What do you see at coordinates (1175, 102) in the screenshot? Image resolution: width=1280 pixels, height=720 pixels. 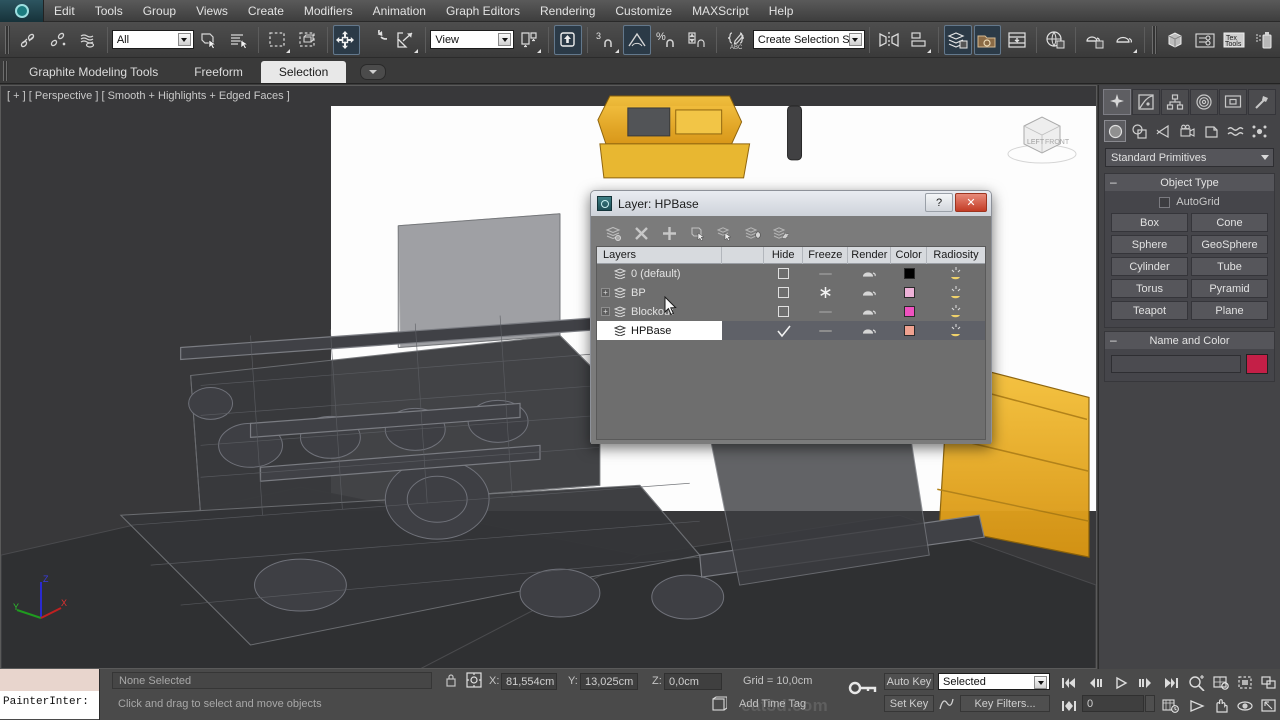 I see `hierarchy-tab` at bounding box center [1175, 102].